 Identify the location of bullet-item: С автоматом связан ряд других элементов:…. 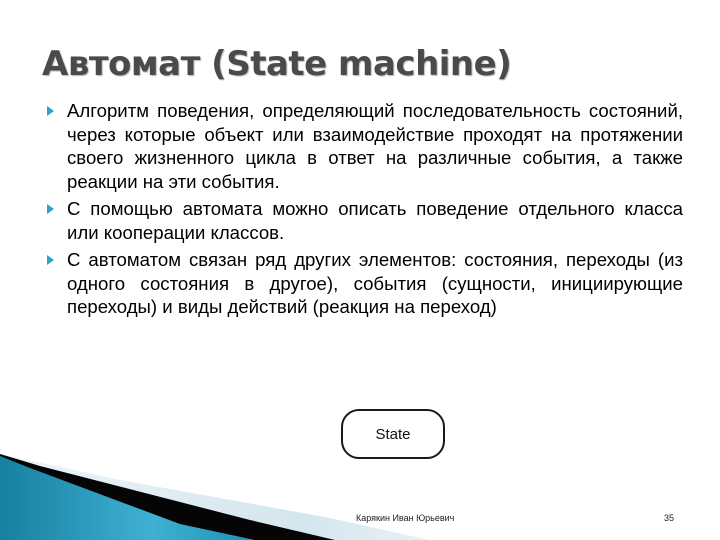
(364, 283).